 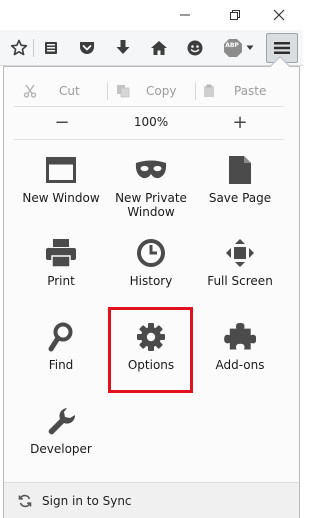 I want to click on minimize-icon, so click(x=185, y=15).